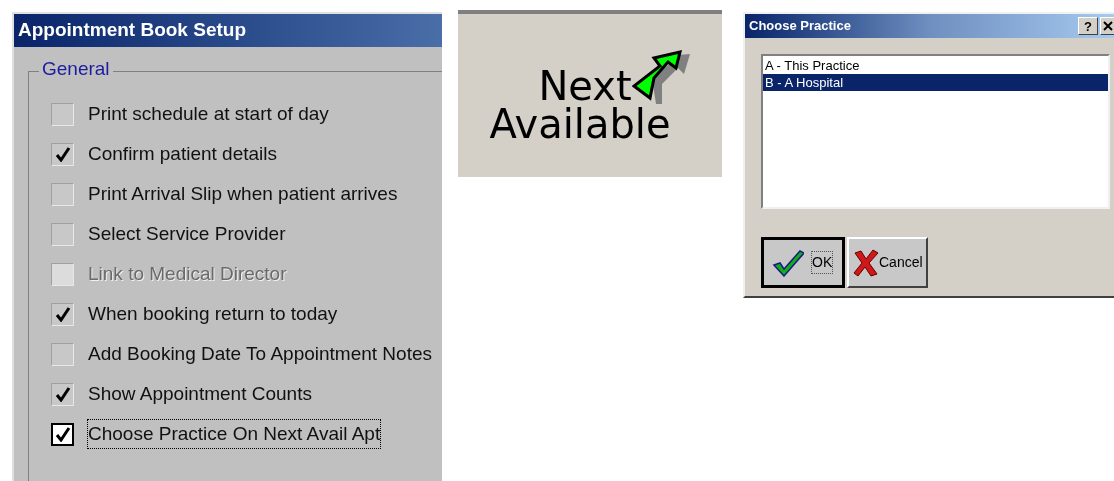 The width and height of the screenshot is (1114, 481). I want to click on cross-icon, so click(866, 262).